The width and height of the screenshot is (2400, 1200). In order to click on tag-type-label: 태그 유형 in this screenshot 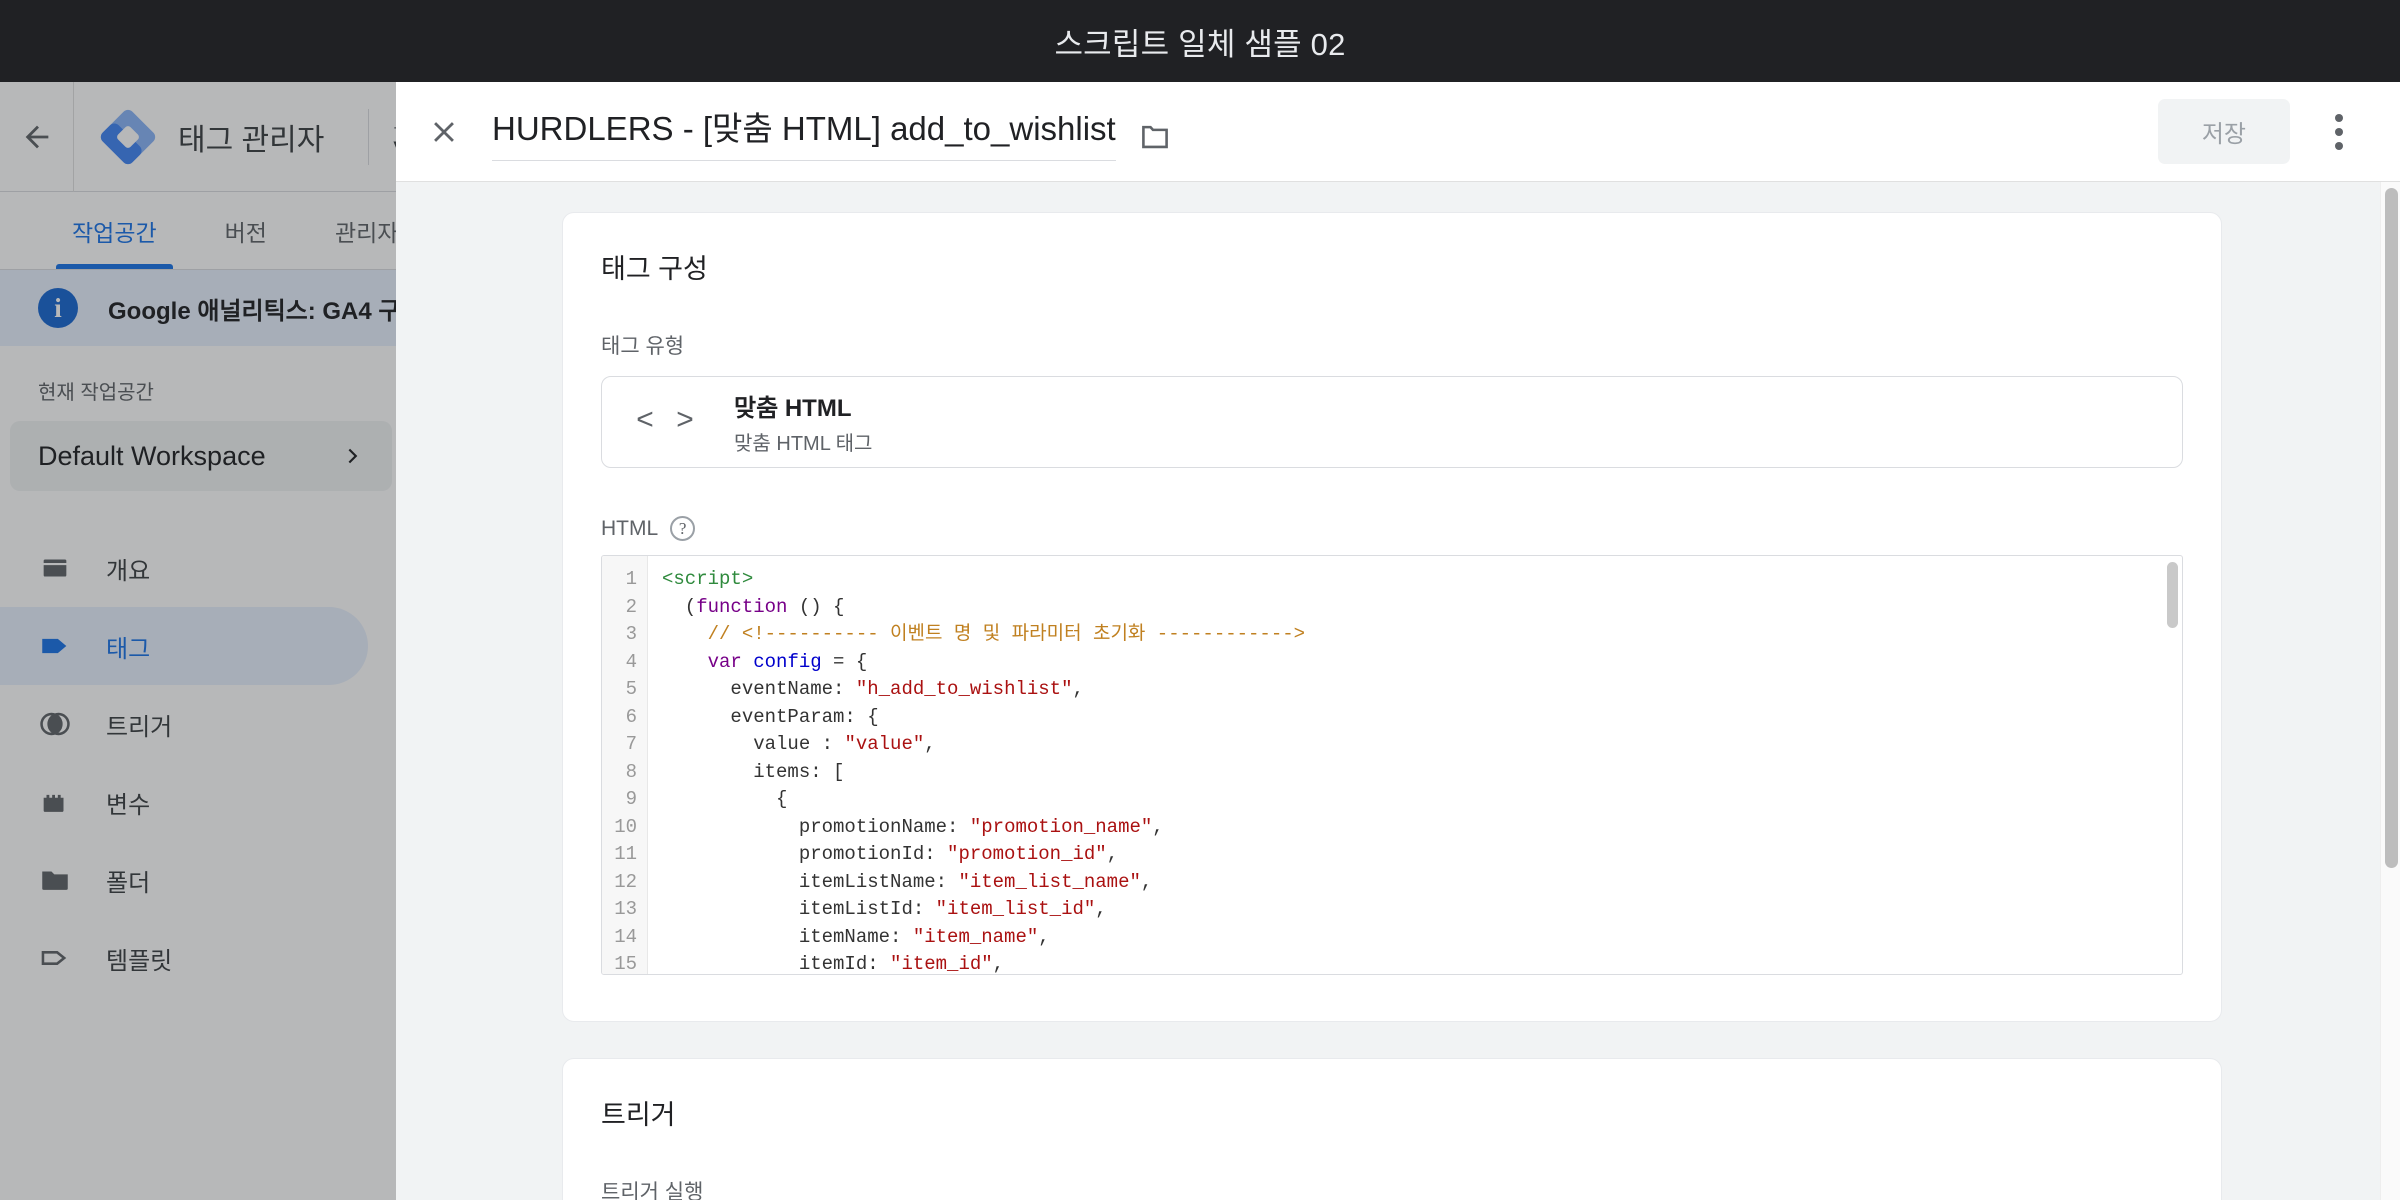, I will do `click(643, 346)`.